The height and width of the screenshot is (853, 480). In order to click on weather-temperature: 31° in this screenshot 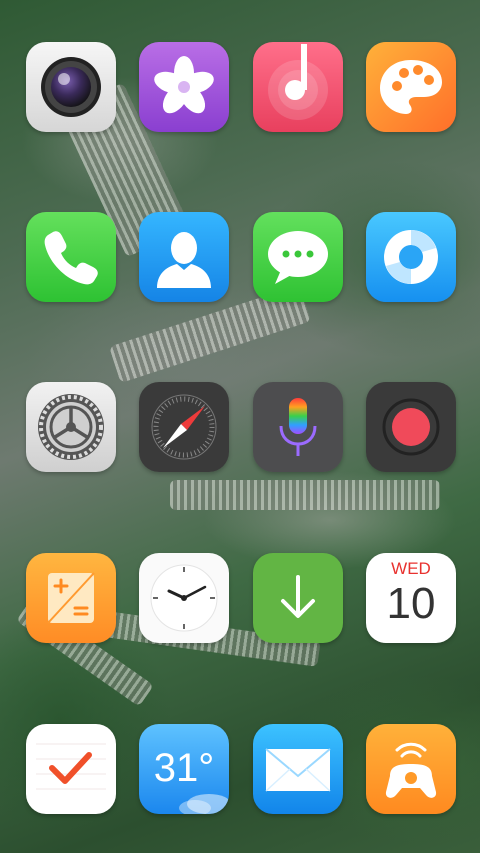, I will do `click(184, 768)`.